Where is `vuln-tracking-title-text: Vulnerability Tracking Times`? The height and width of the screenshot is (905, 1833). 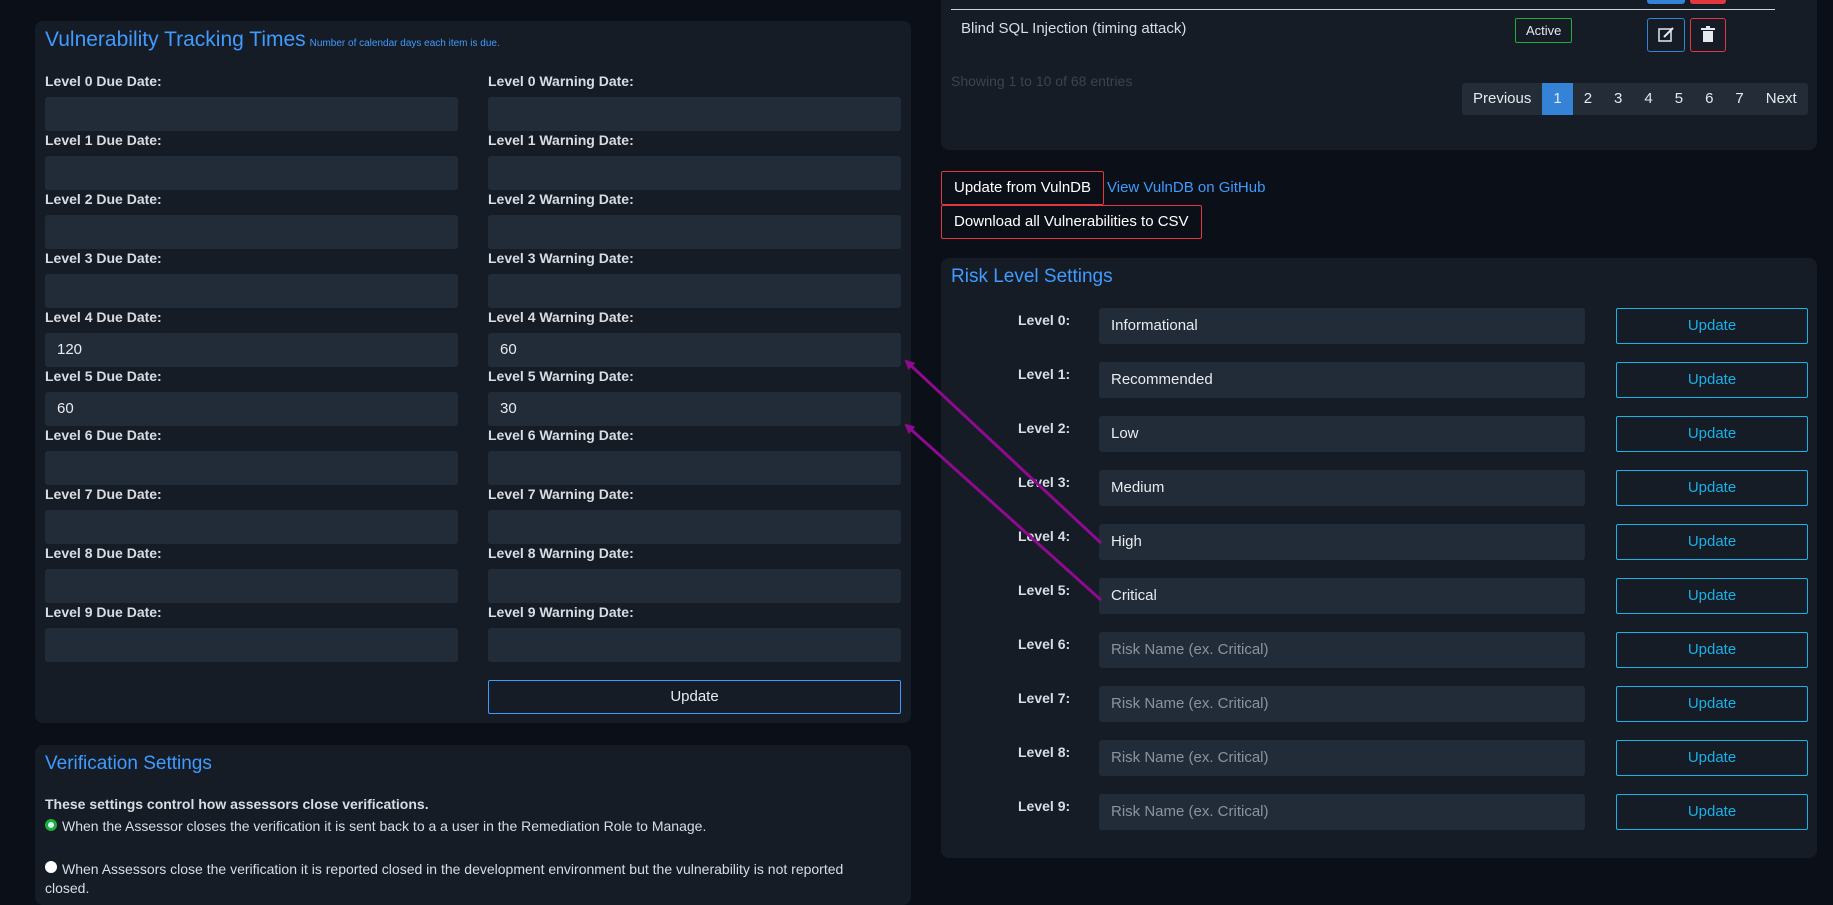 vuln-tracking-title-text: Vulnerability Tracking Times is located at coordinates (175, 39).